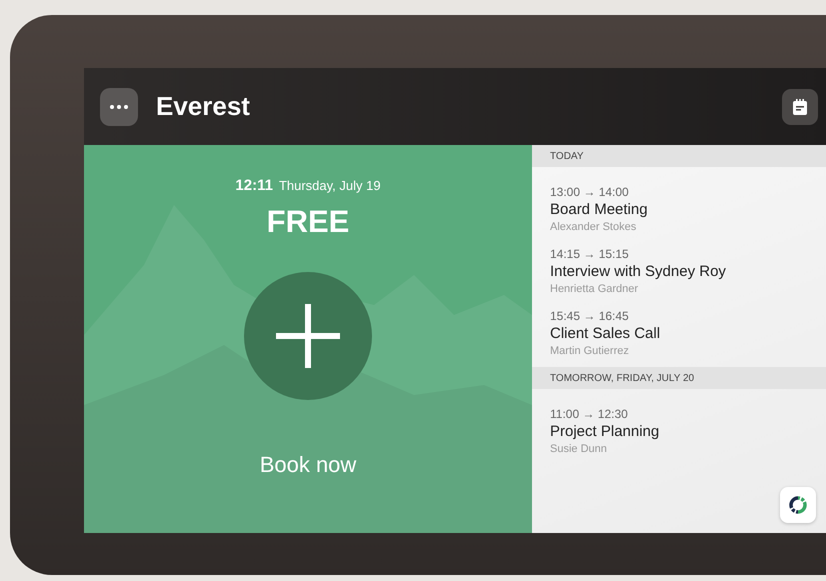 The width and height of the screenshot is (826, 581). Describe the element at coordinates (578, 449) in the screenshot. I see `event-organizer: Susie Dunn` at that location.